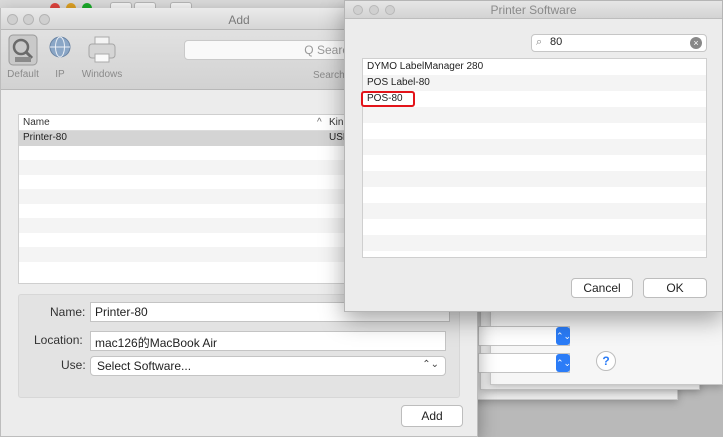 This screenshot has width=723, height=437. What do you see at coordinates (534, 83) in the screenshot?
I see `list-item: POS Label-80` at bounding box center [534, 83].